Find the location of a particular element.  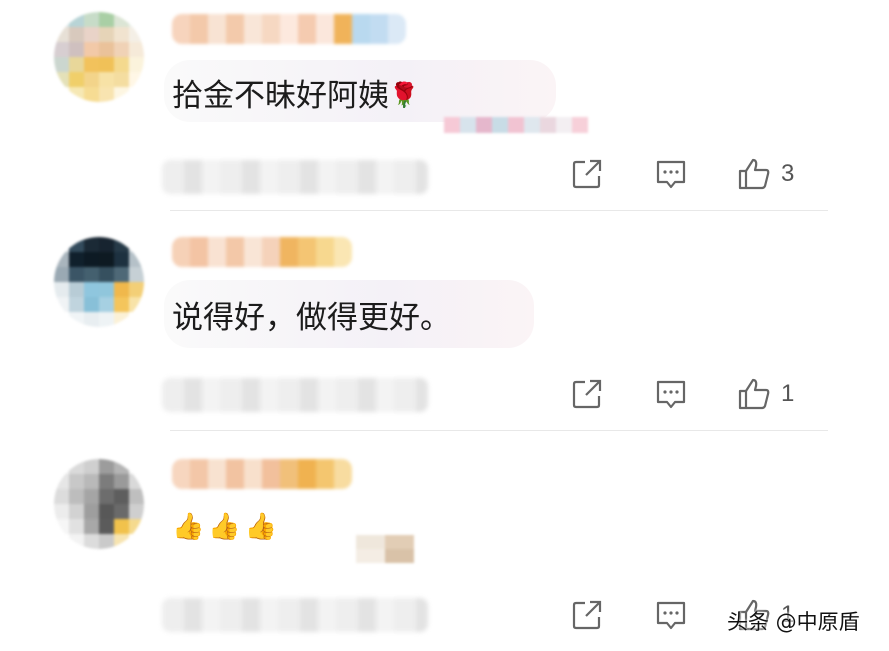

share-icon is located at coordinates (587, 615).